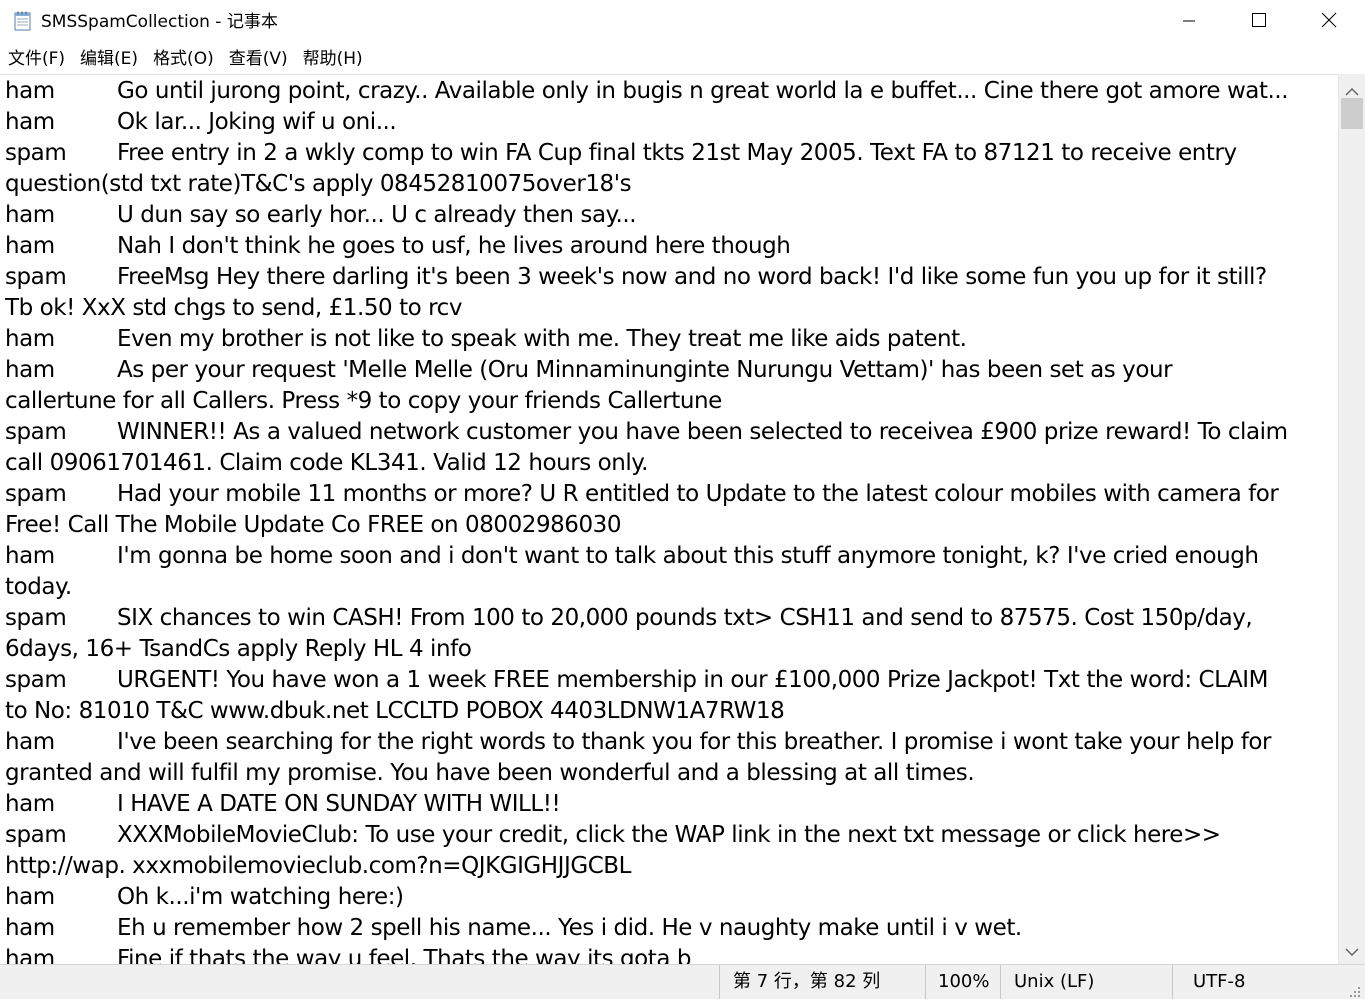  Describe the element at coordinates (1086, 982) in the screenshot. I see `line-ending: Unix (LF)` at that location.